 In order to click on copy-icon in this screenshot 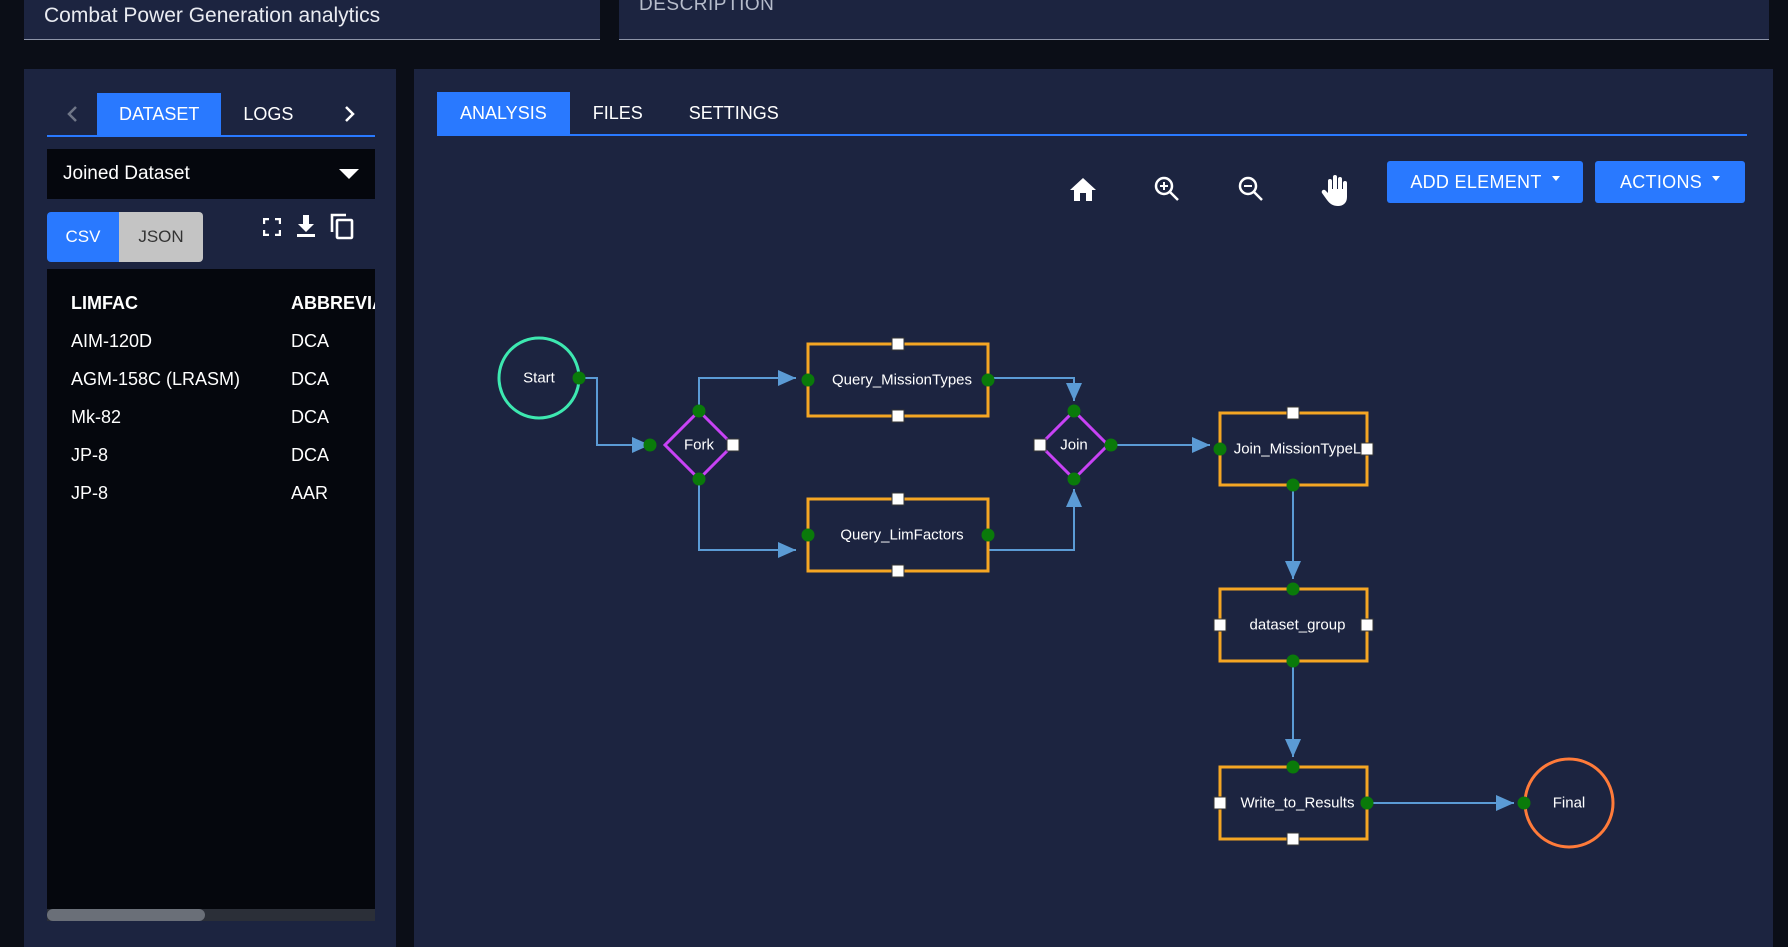, I will do `click(342, 226)`.